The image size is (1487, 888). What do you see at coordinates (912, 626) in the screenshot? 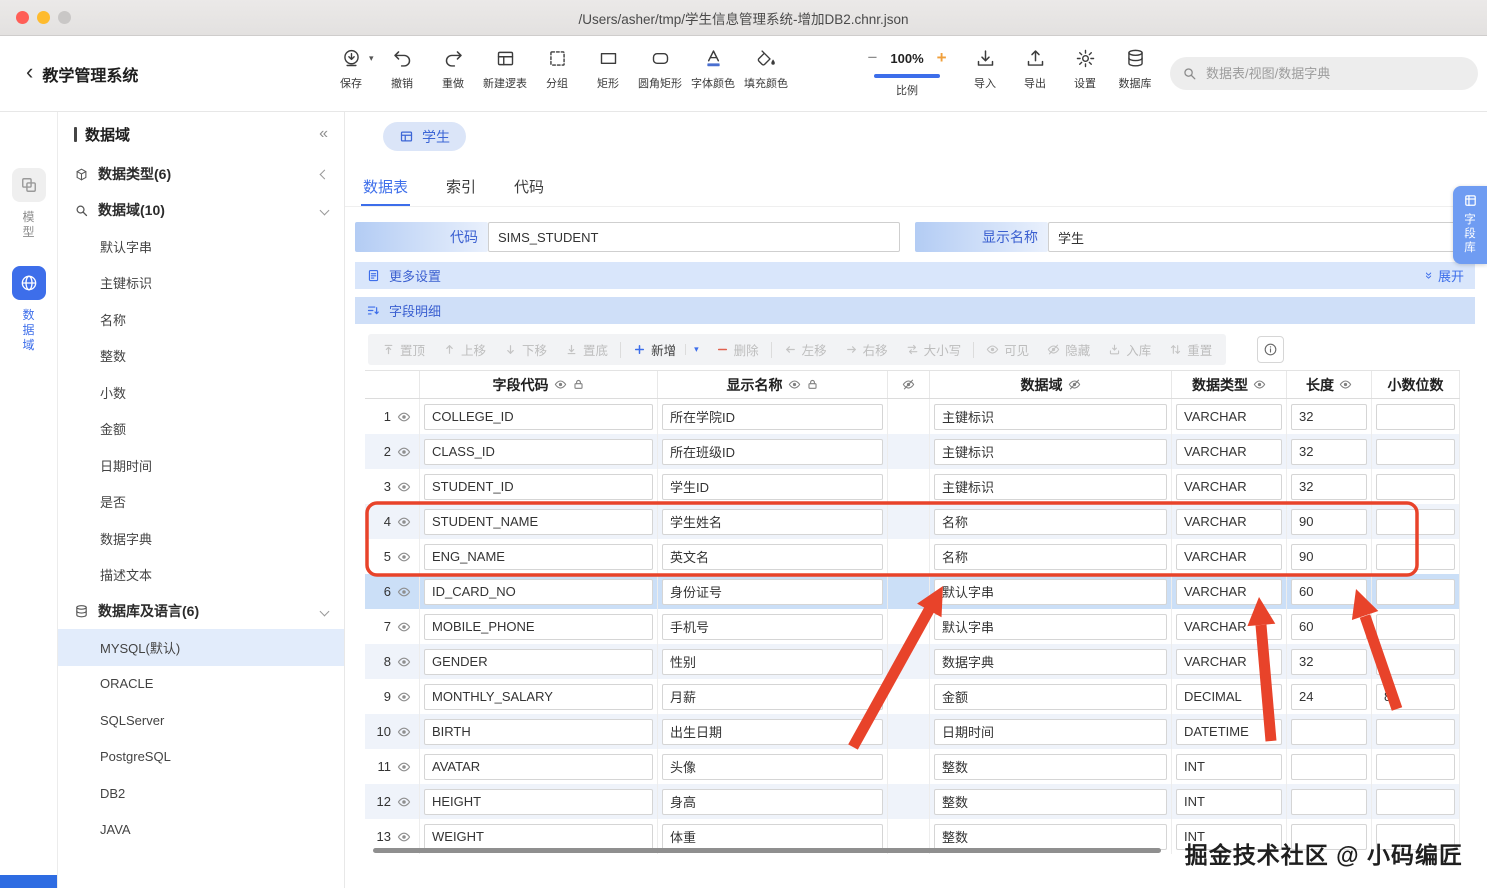
I see `table-row-MOBILE_PHONE: 7 MOBILE_PHONE 手机号 默认字串 VARCHAR 60` at bounding box center [912, 626].